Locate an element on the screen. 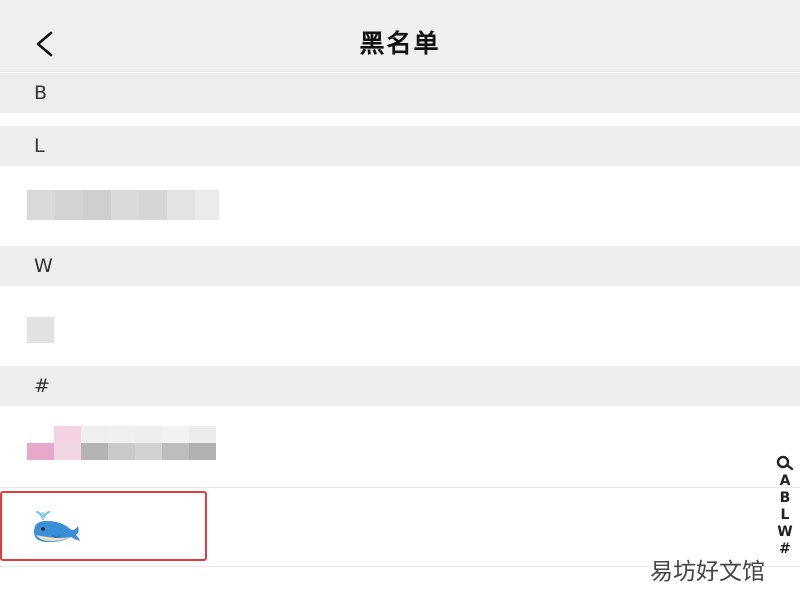 The height and width of the screenshot is (600, 800). index-letter-a: A is located at coordinates (785, 481).